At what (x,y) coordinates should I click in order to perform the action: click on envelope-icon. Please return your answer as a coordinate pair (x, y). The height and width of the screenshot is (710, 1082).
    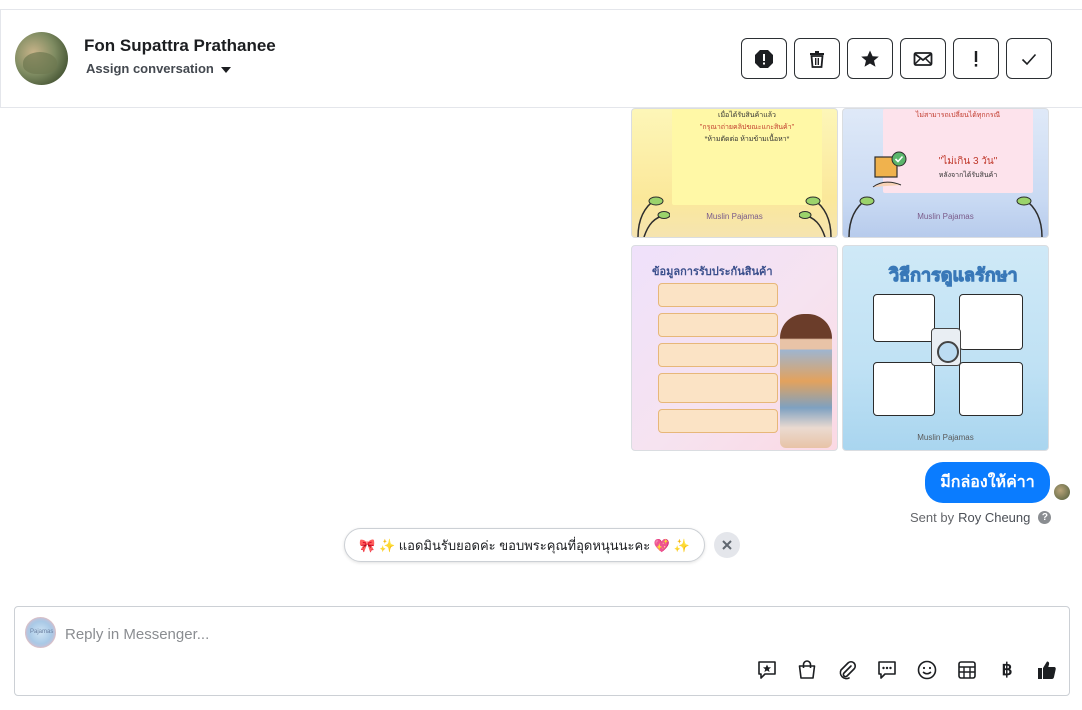
    Looking at the image, I should click on (923, 58).